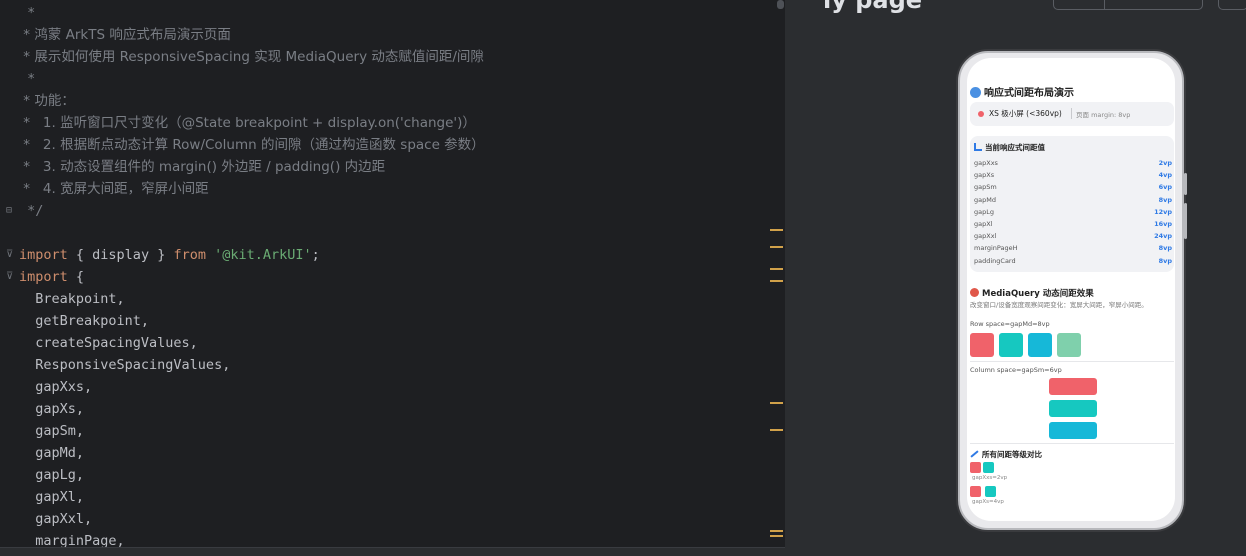 This screenshot has height=556, width=1246. What do you see at coordinates (252, 35) in the screenshot?
I see `code-line: * 鸿蒙 ArkTS 响应式布局演示页面` at bounding box center [252, 35].